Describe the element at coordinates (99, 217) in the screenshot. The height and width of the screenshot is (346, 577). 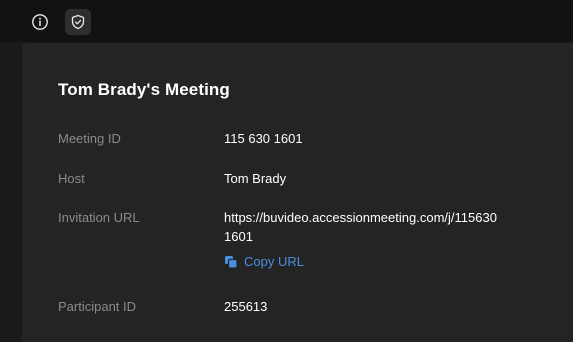
I see `invitation-url-label: Invitation URL` at that location.